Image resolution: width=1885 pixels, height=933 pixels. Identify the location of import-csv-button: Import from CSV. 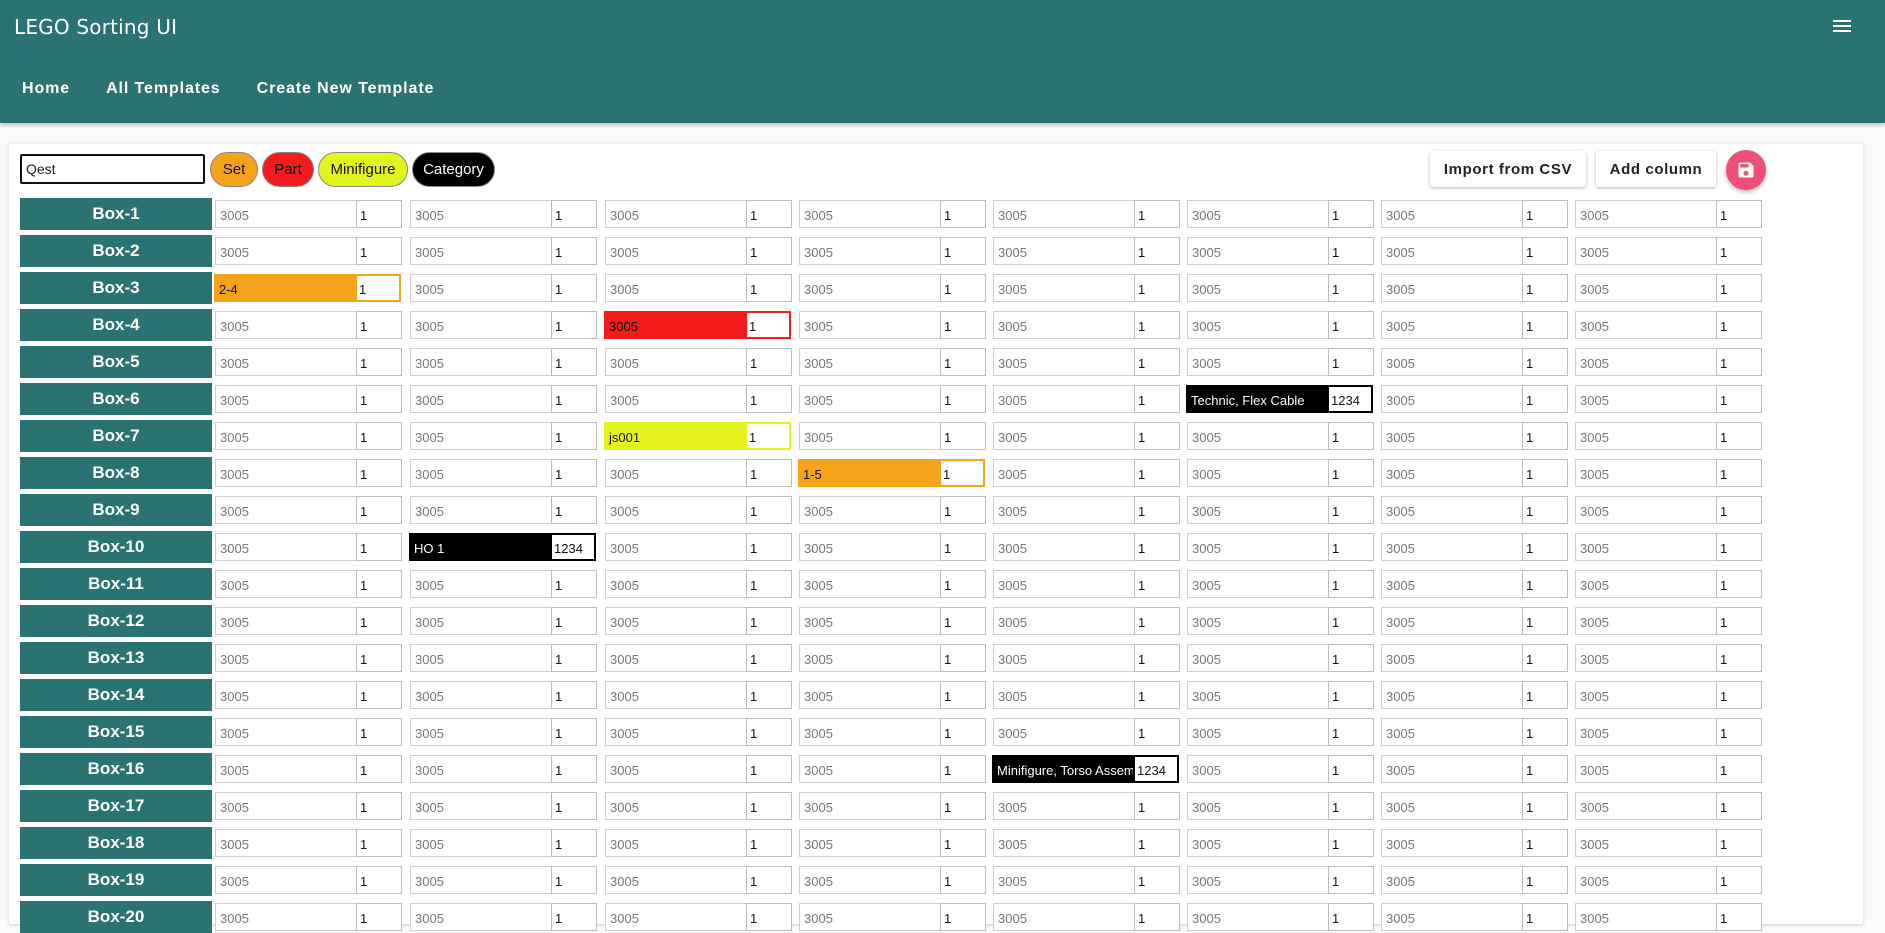
(1508, 169).